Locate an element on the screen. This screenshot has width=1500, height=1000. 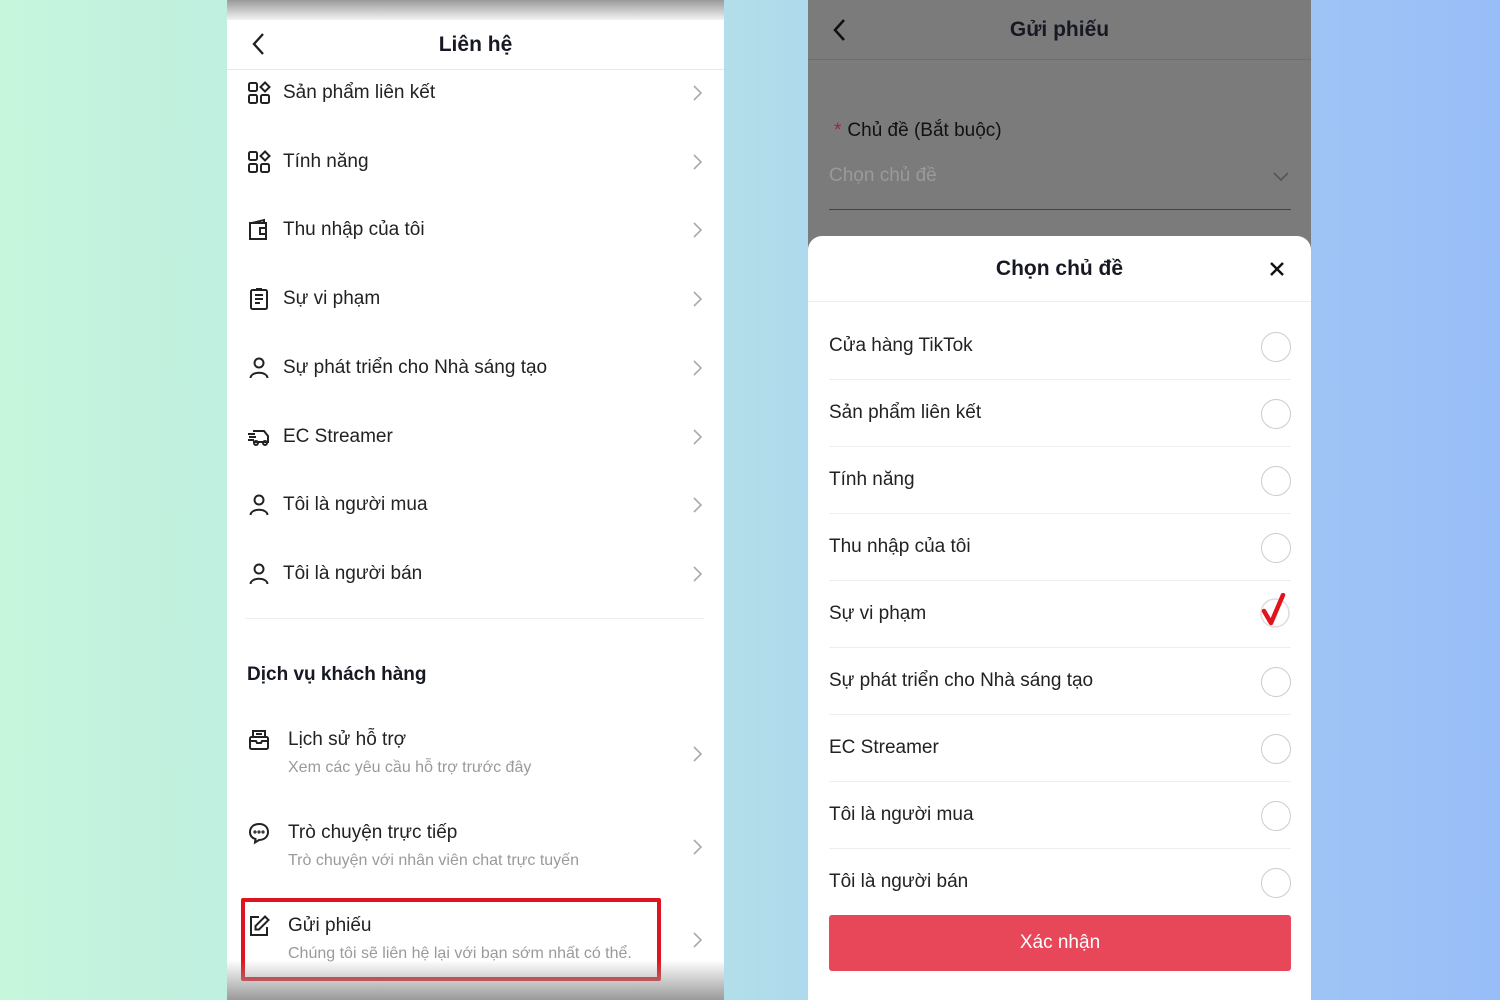
menu-item: Tôi là người bán is located at coordinates (475, 574).